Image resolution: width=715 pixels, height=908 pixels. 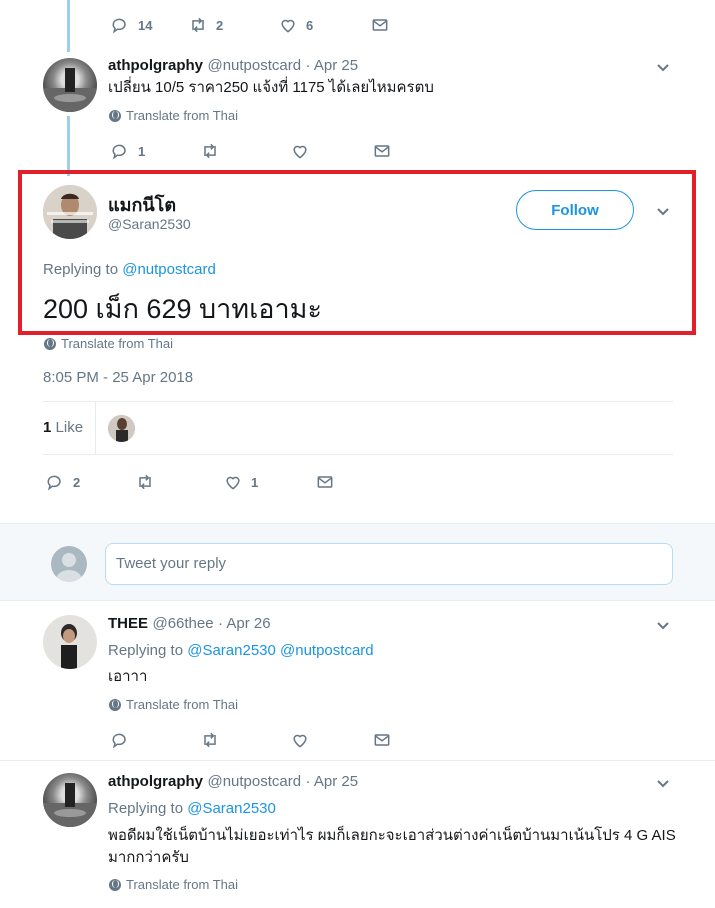 I want to click on tweet-text-line-2: มากกว่าครับ, so click(x=148, y=857).